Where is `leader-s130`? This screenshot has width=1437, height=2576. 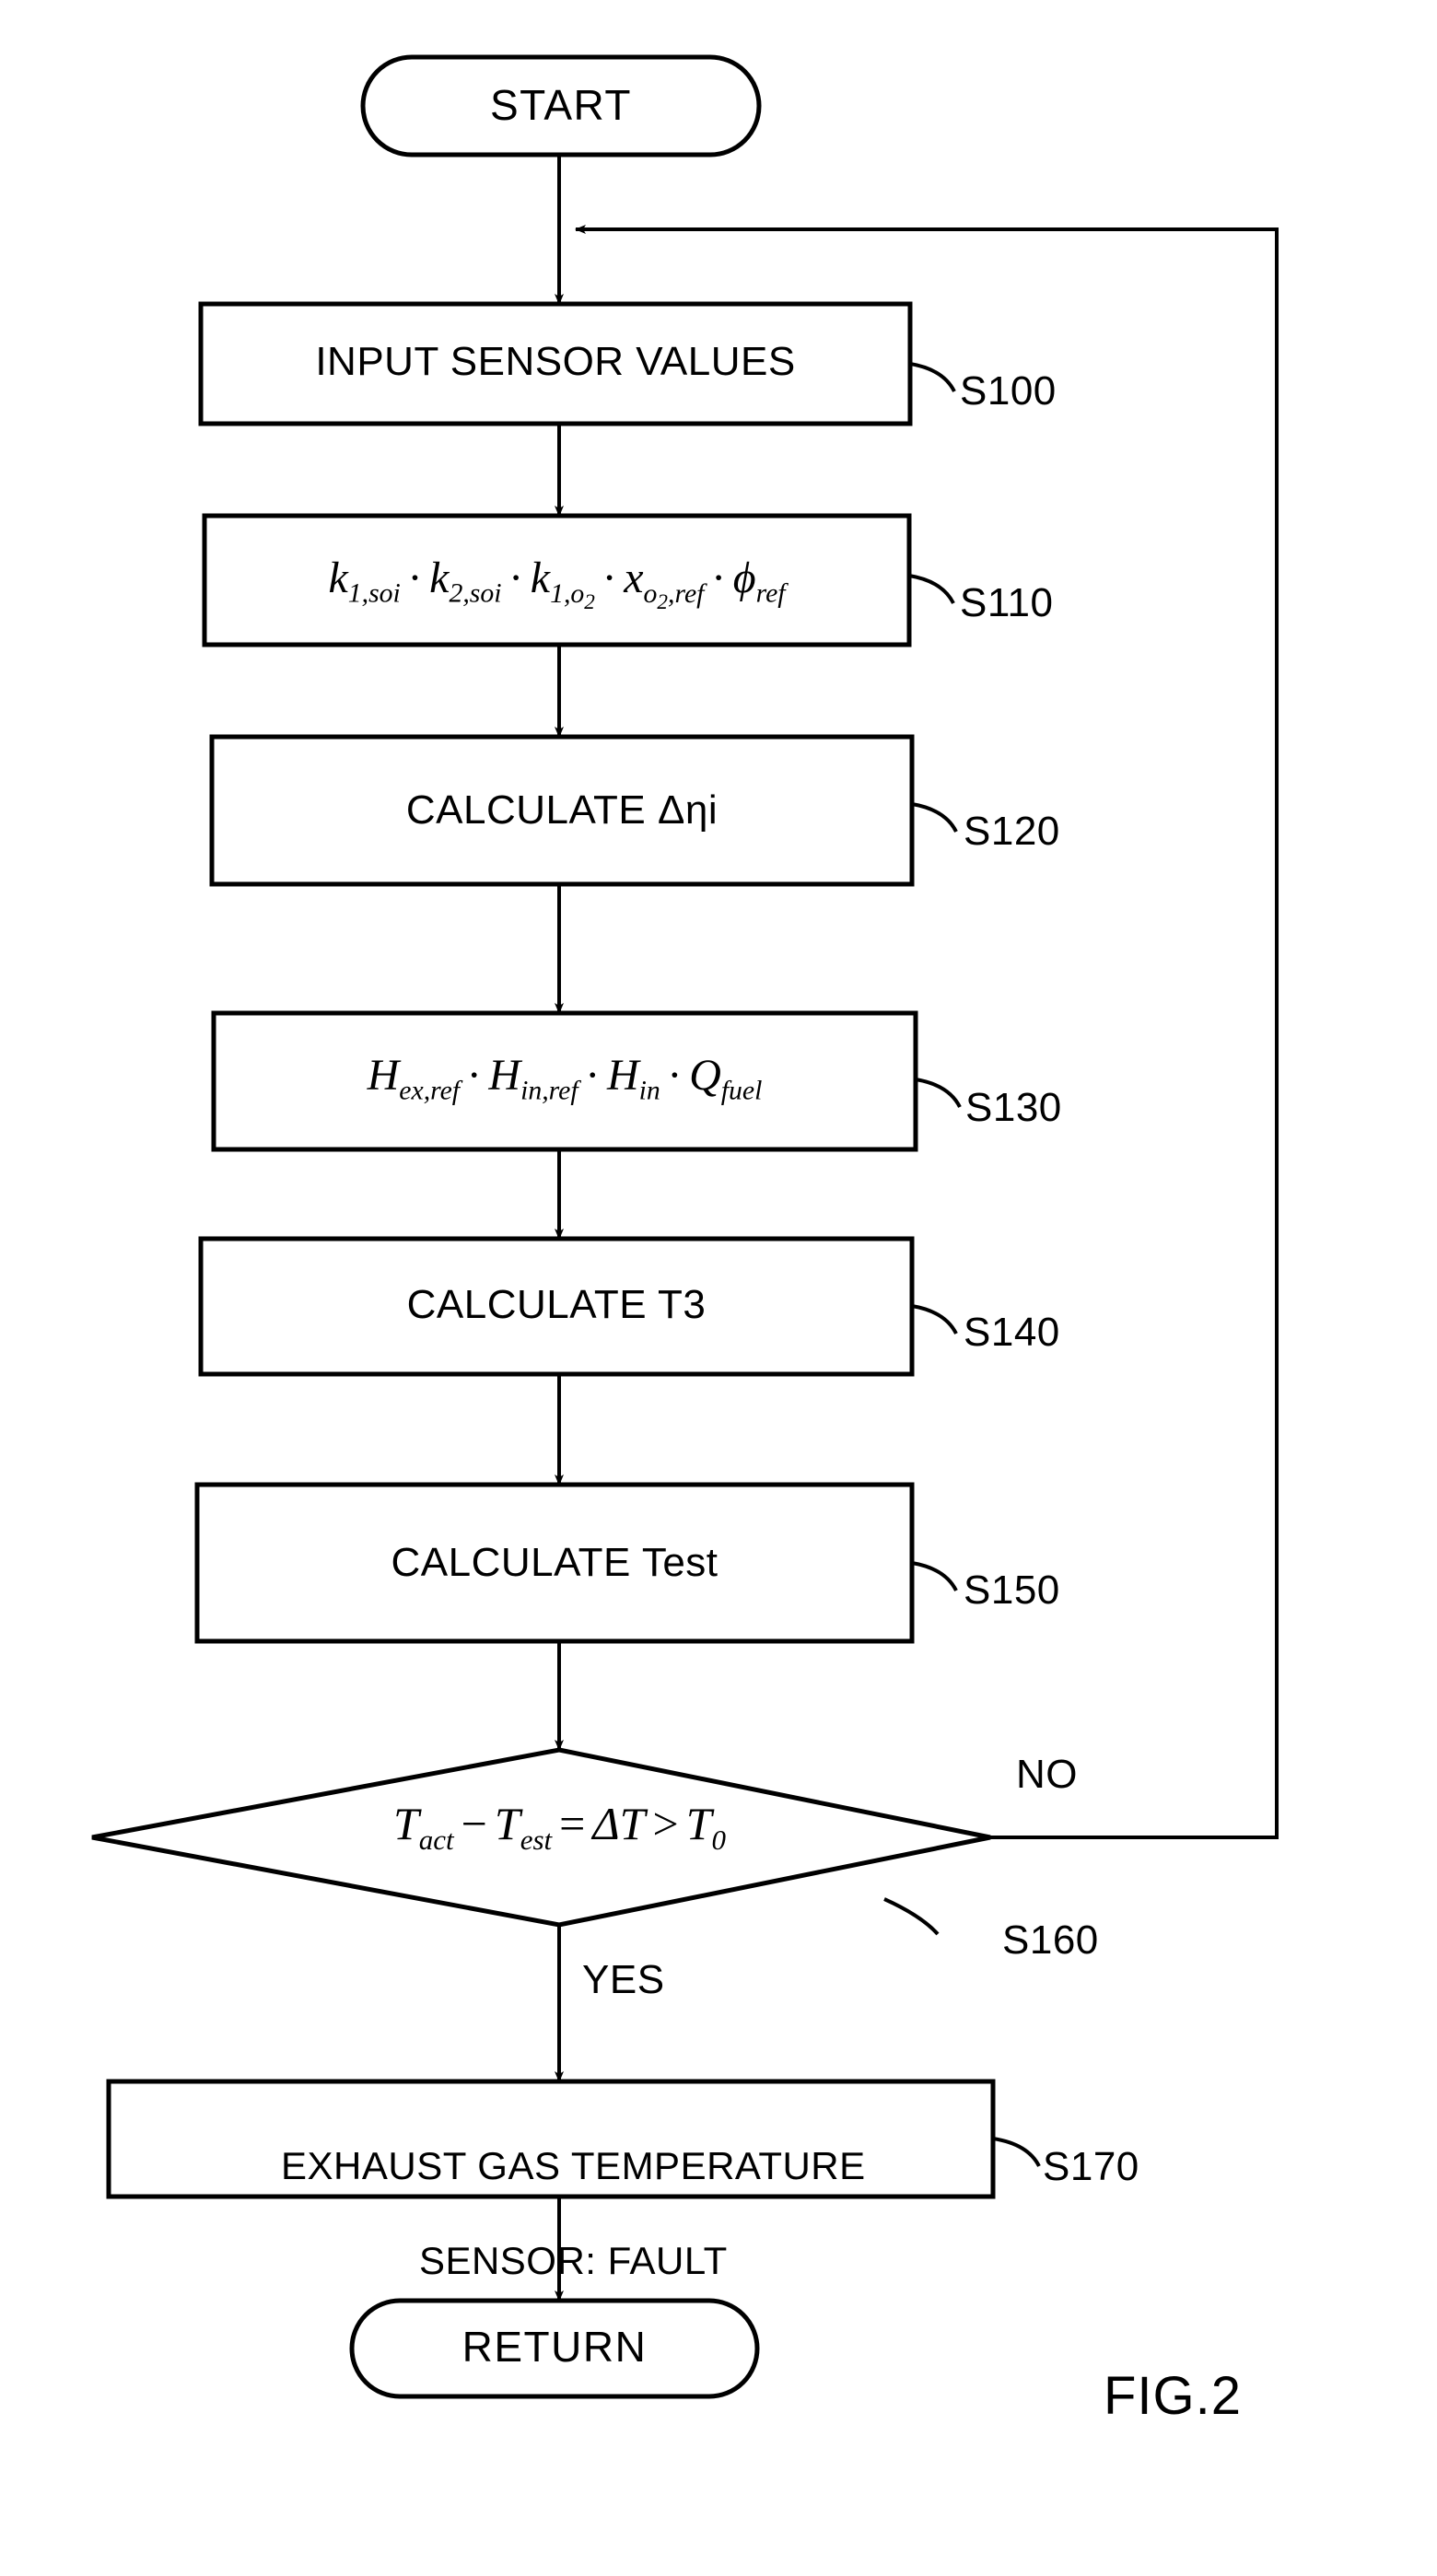 leader-s130 is located at coordinates (938, 1093).